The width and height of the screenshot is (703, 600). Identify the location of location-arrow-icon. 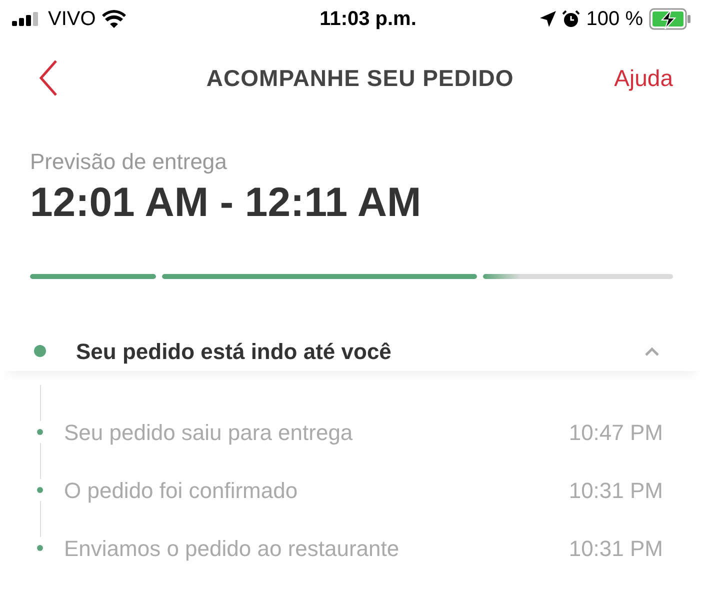
(548, 19).